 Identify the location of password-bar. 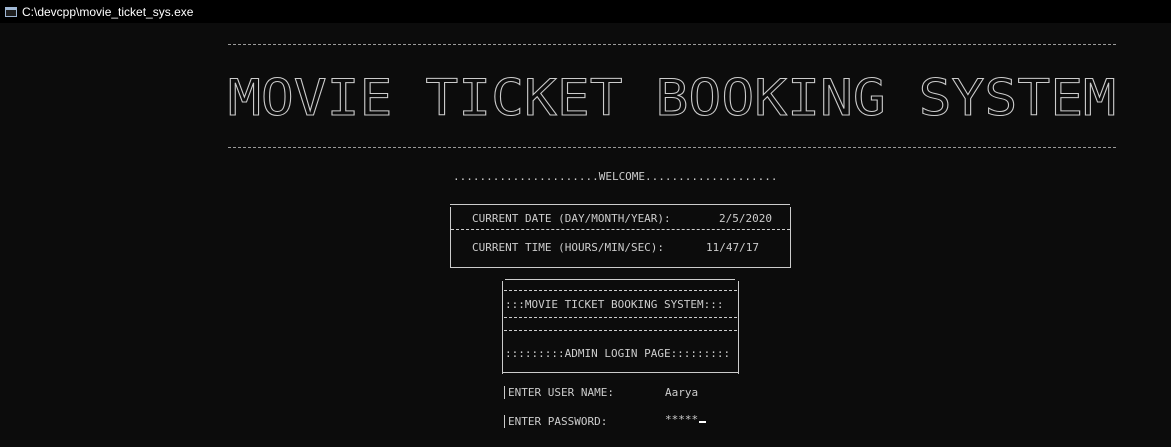
(504, 421).